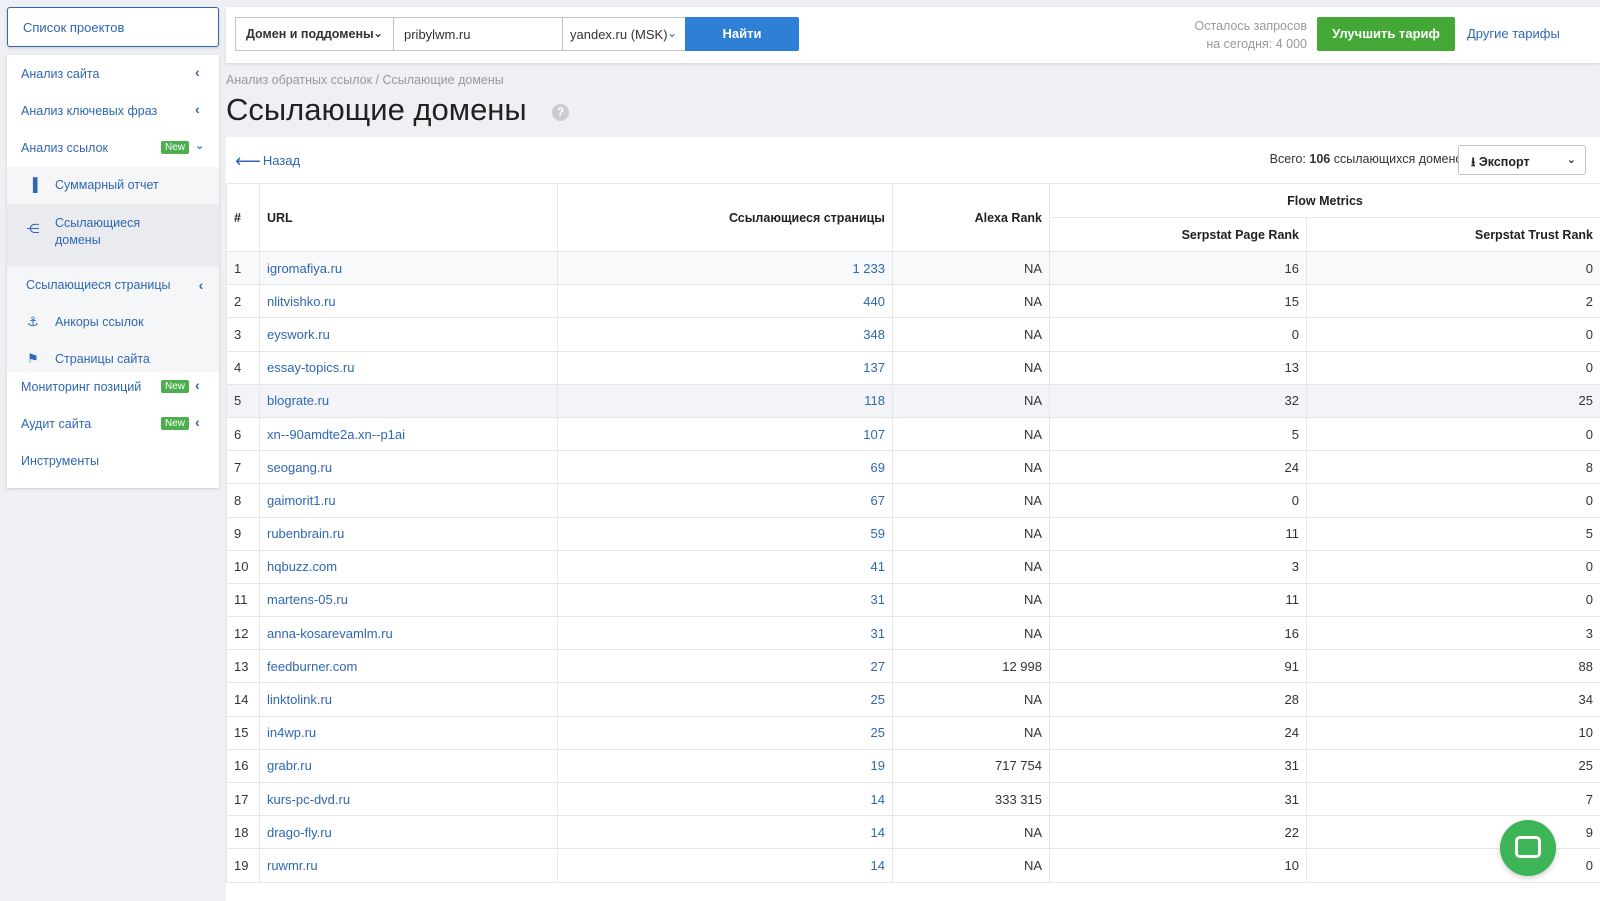 The image size is (1600, 901). I want to click on col-header-referring-pages: Ссылающиеся страницы, so click(725, 217).